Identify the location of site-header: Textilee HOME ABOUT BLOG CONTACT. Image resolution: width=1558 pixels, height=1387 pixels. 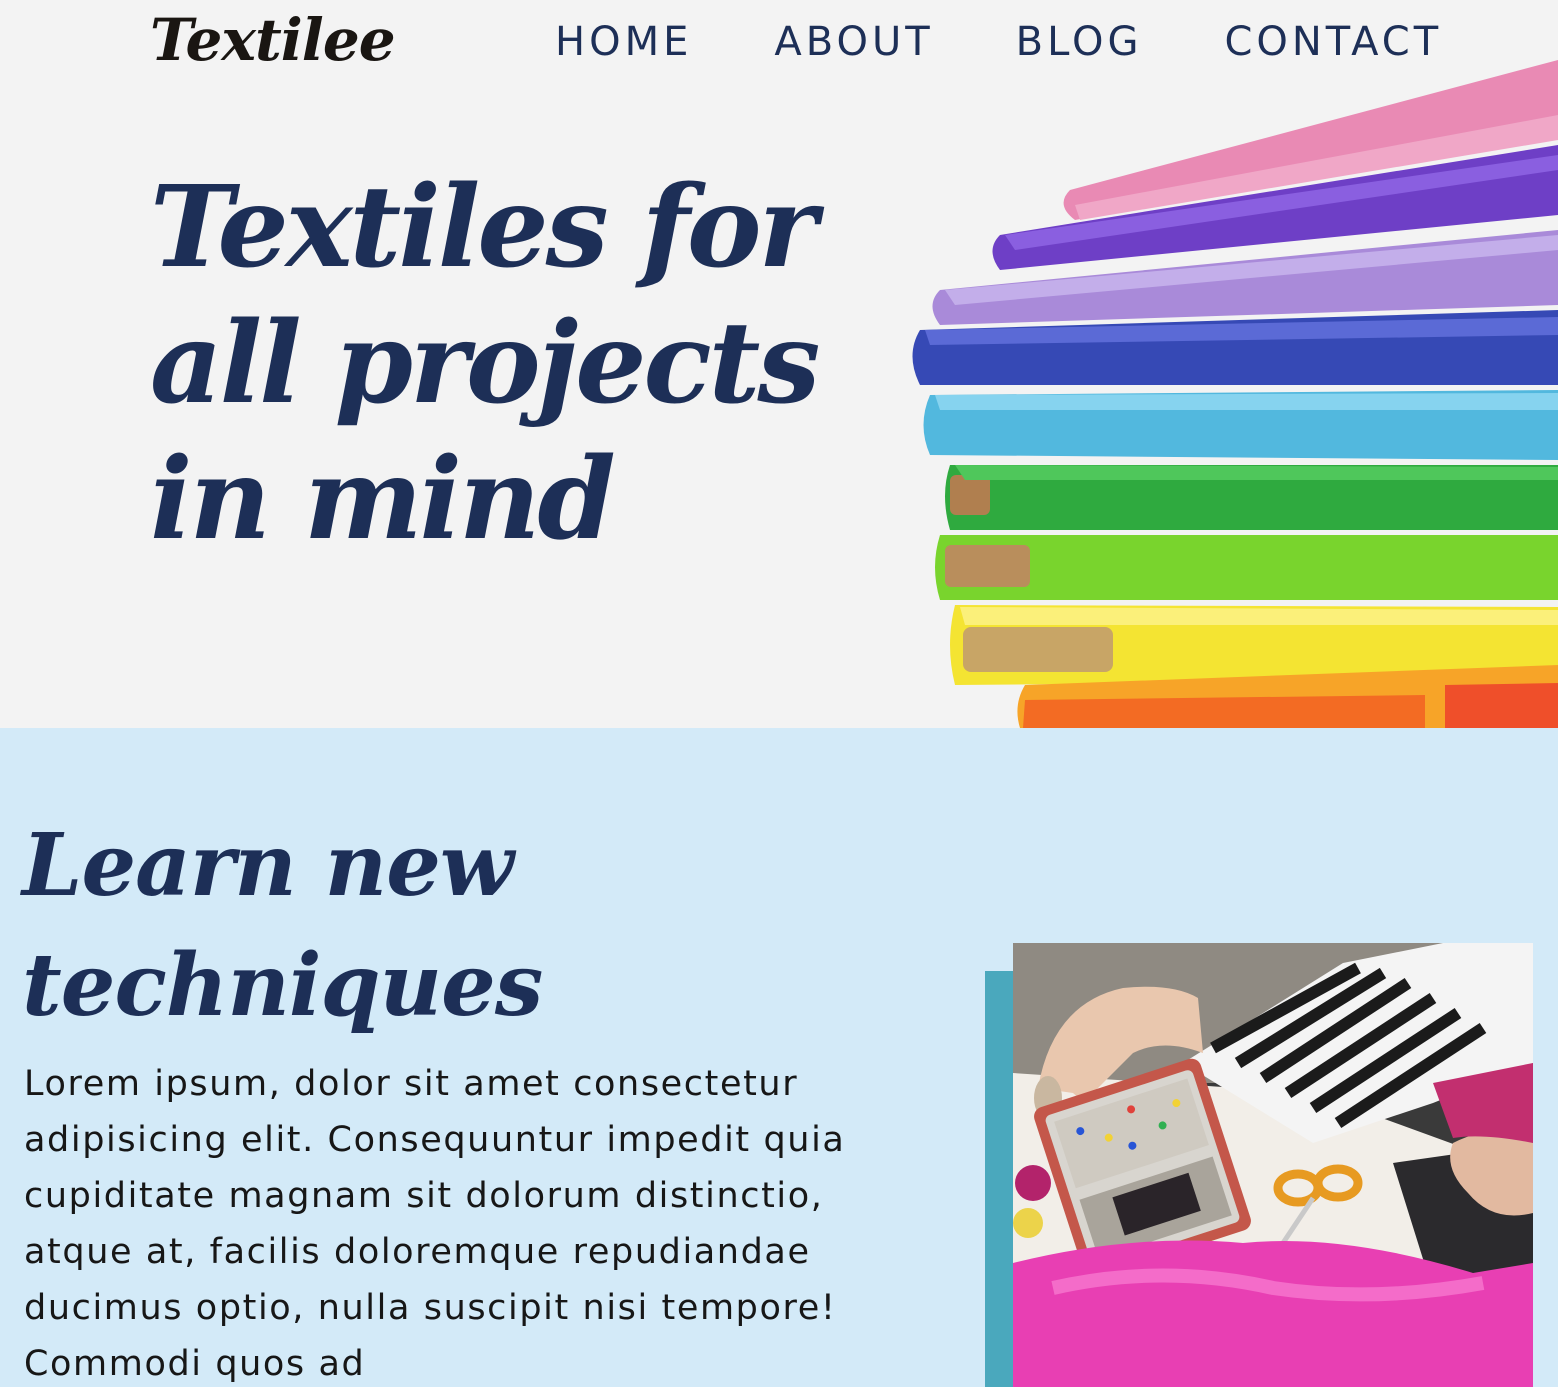
(779, 45).